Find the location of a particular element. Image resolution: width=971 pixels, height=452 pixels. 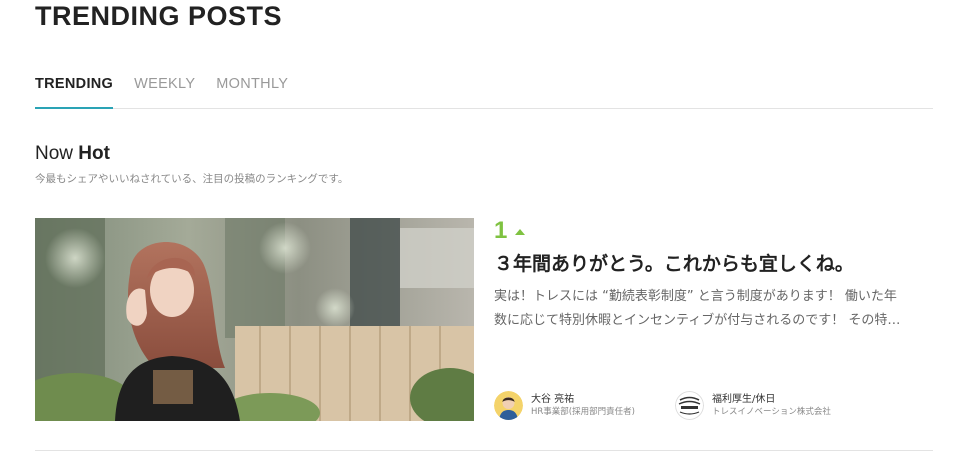

post-excerpt-line: 実は！トレスには “勤続表彰制度” と言う制度があります！ 働いた年 is located at coordinates (695, 296).